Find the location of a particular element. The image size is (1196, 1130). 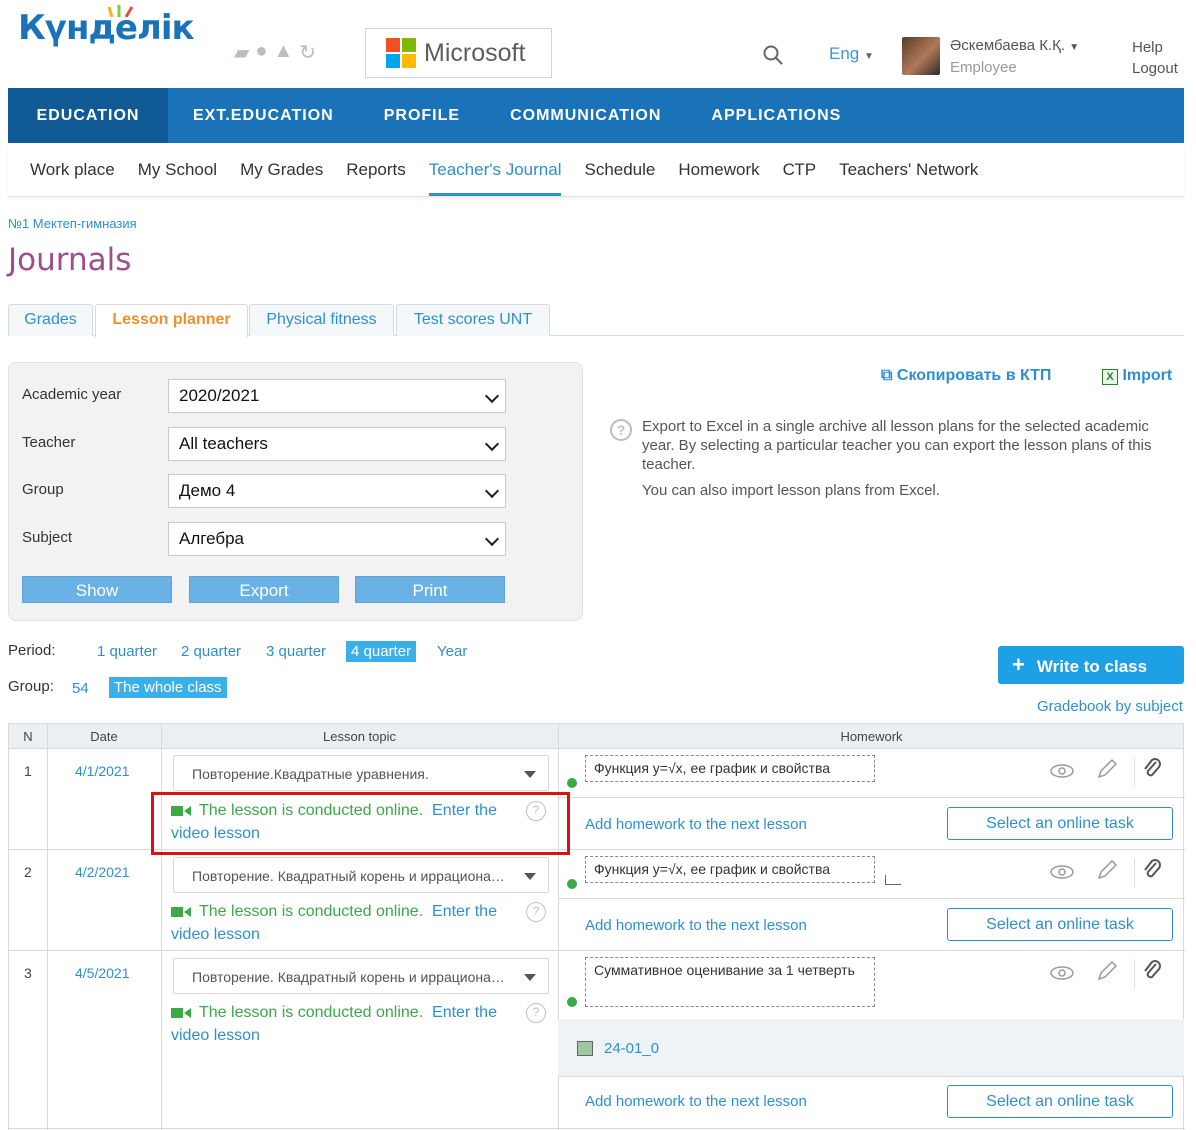

language-select: Eng ▼ is located at coordinates (851, 54).